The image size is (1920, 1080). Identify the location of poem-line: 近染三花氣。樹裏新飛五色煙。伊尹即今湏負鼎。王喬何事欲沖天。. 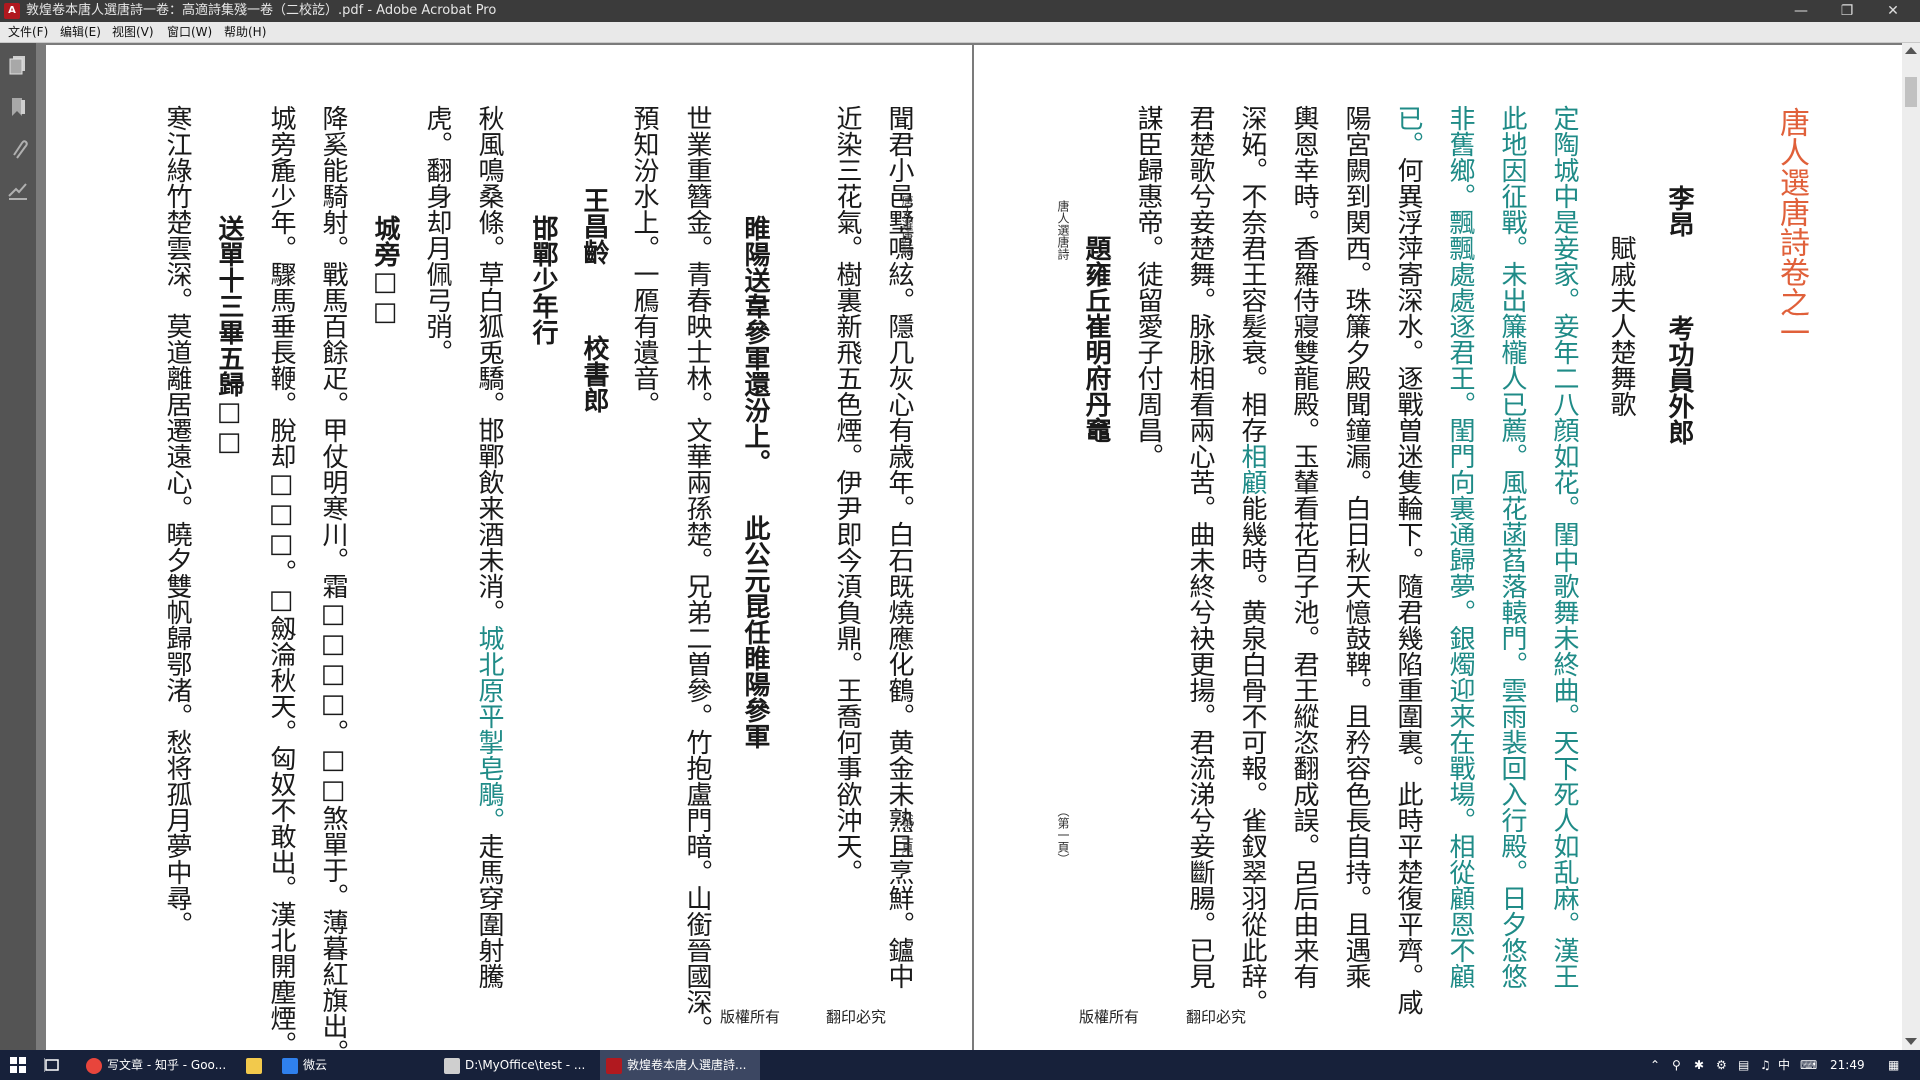
(847, 495).